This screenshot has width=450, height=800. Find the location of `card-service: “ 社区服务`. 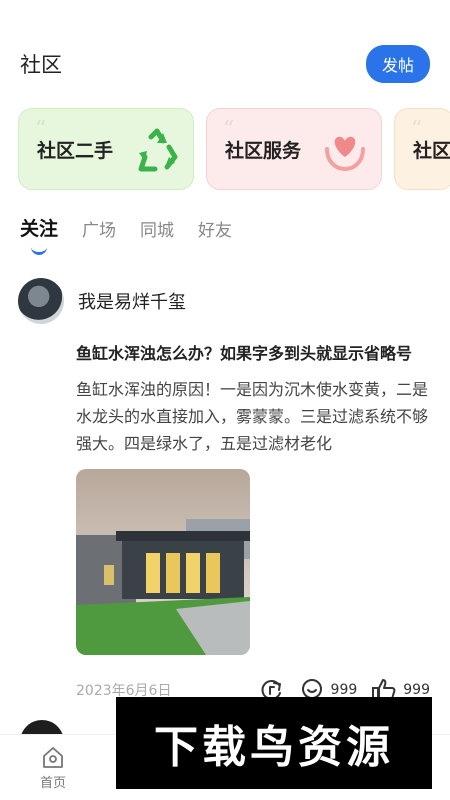

card-service: “ 社区服务 is located at coordinates (294, 149).